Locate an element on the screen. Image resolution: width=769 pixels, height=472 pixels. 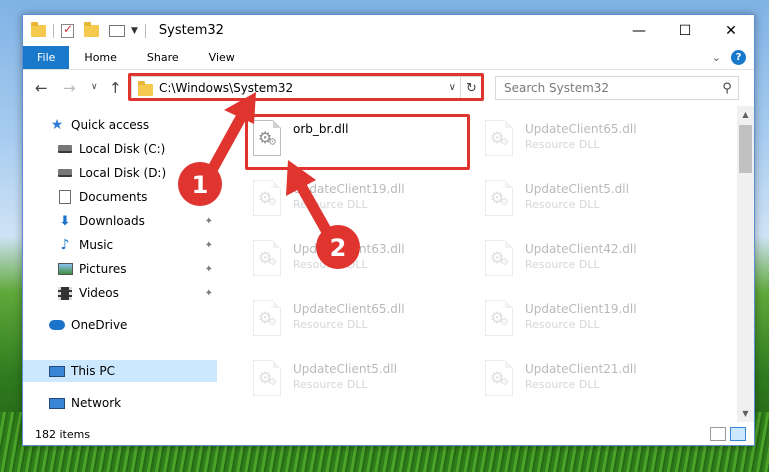
forward-arrow-icon: → is located at coordinates (69, 88).